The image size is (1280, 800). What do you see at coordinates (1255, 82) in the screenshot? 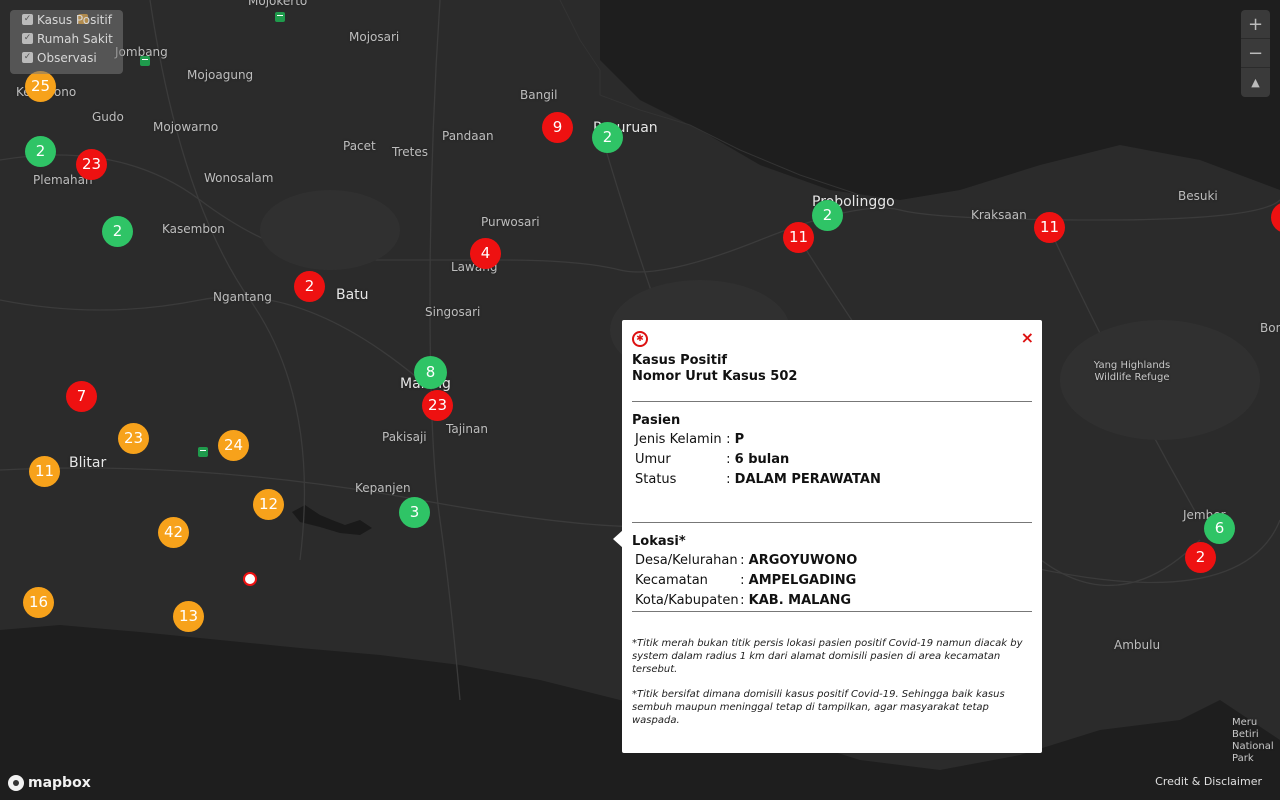
I see `compass-button: ▲` at bounding box center [1255, 82].